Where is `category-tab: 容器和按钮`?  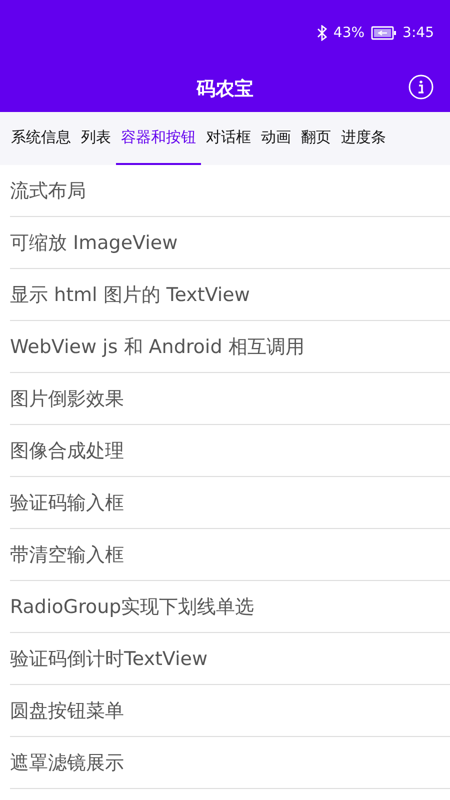
category-tab: 容器和按钮 is located at coordinates (158, 138).